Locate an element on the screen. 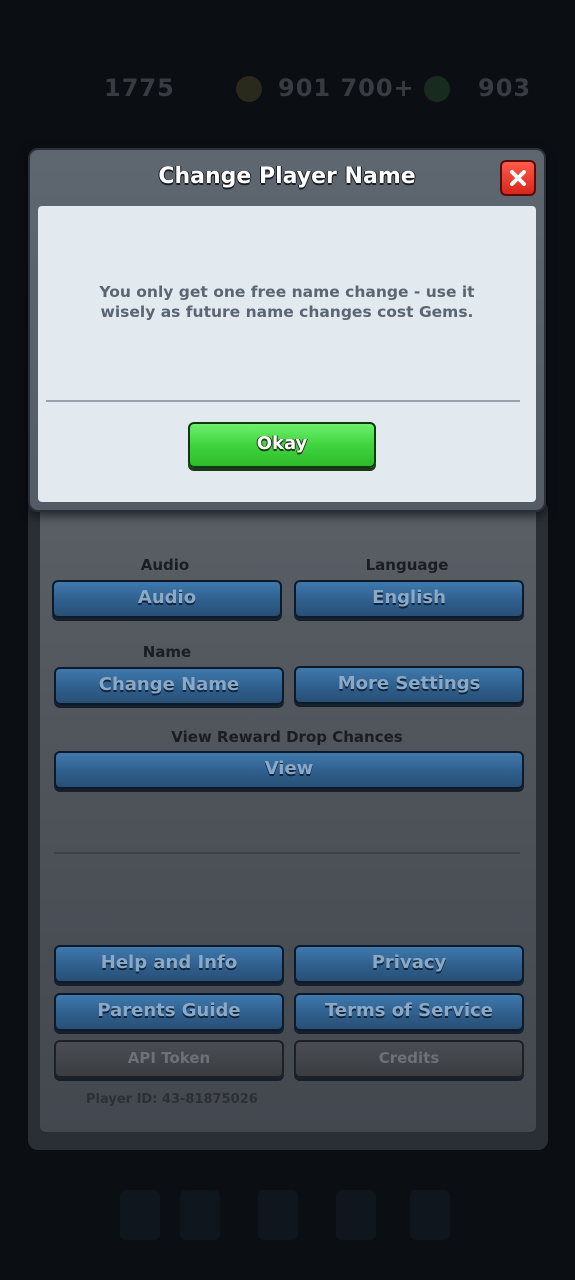 The height and width of the screenshot is (1280, 575). dialog-title: Change Player Name is located at coordinates (287, 176).